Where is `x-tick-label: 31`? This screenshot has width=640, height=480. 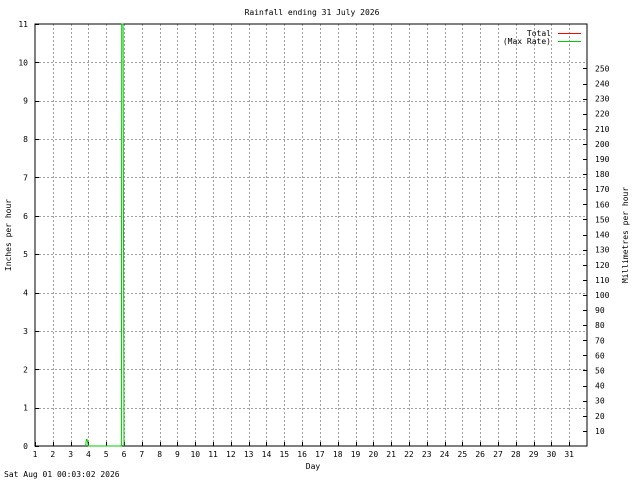
x-tick-label: 31 is located at coordinates (569, 454).